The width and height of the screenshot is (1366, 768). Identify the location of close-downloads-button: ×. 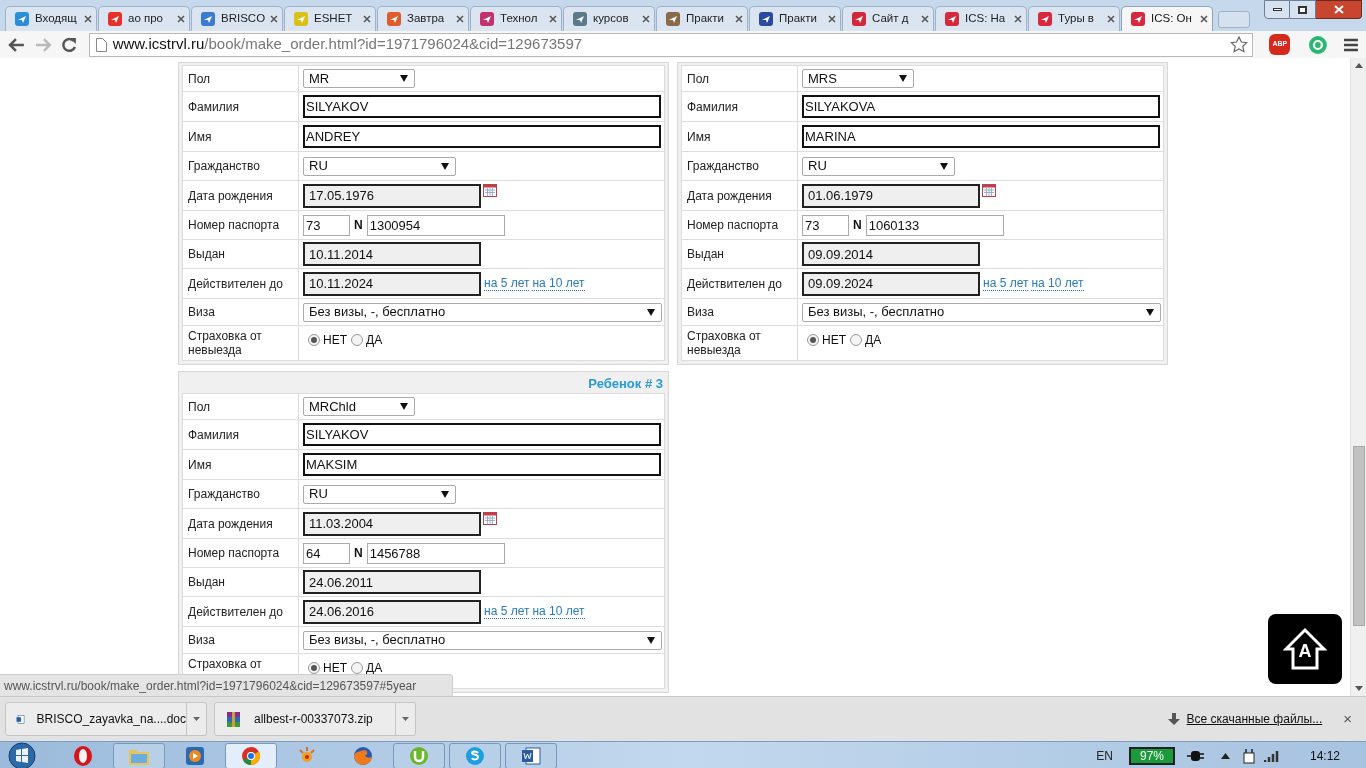
(1347, 719).